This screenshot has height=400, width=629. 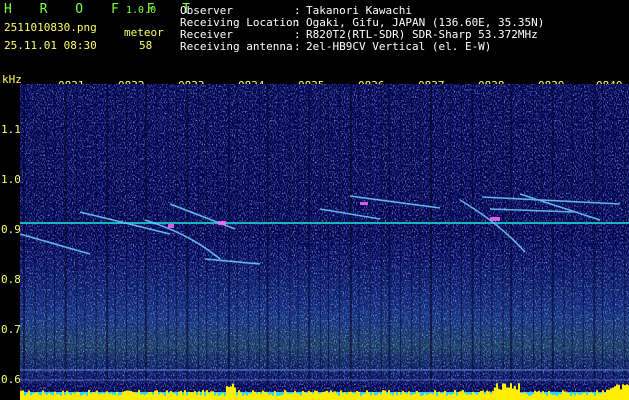 I want to click on meteor-label: meteor, so click(x=144, y=32).